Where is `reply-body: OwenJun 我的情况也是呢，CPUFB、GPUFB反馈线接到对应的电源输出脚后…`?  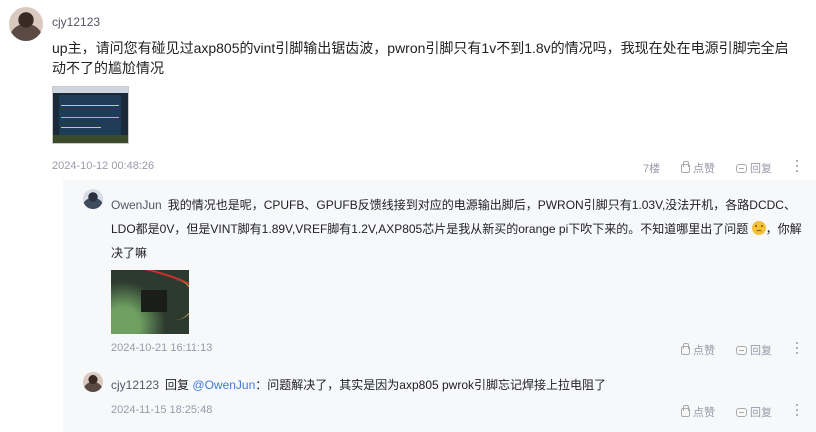
reply-body: OwenJun 我的情况也是呢，CPUFB、GPUFB反馈线接到对应的电源输出脚后… is located at coordinates (458, 229).